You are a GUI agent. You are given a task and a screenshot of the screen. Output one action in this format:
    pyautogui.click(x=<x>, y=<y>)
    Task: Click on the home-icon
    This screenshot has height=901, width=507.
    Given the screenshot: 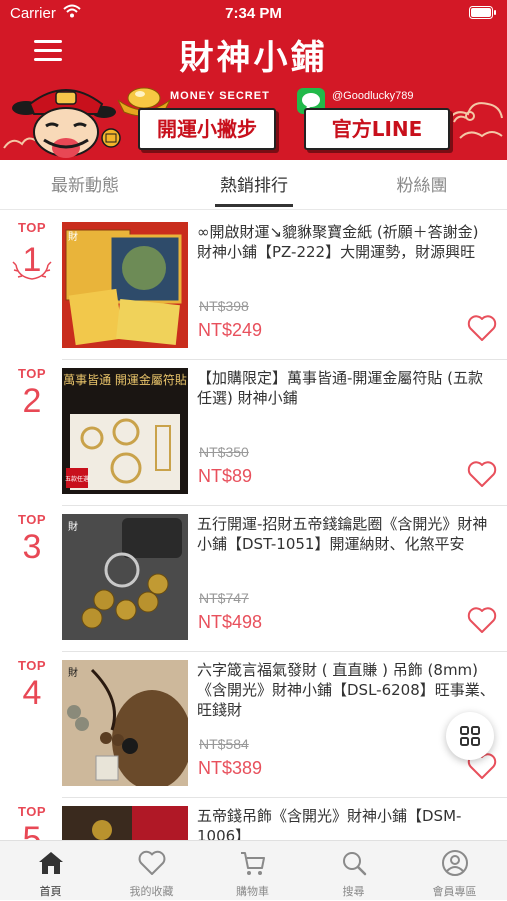 What is the action you would take?
    pyautogui.click(x=51, y=863)
    